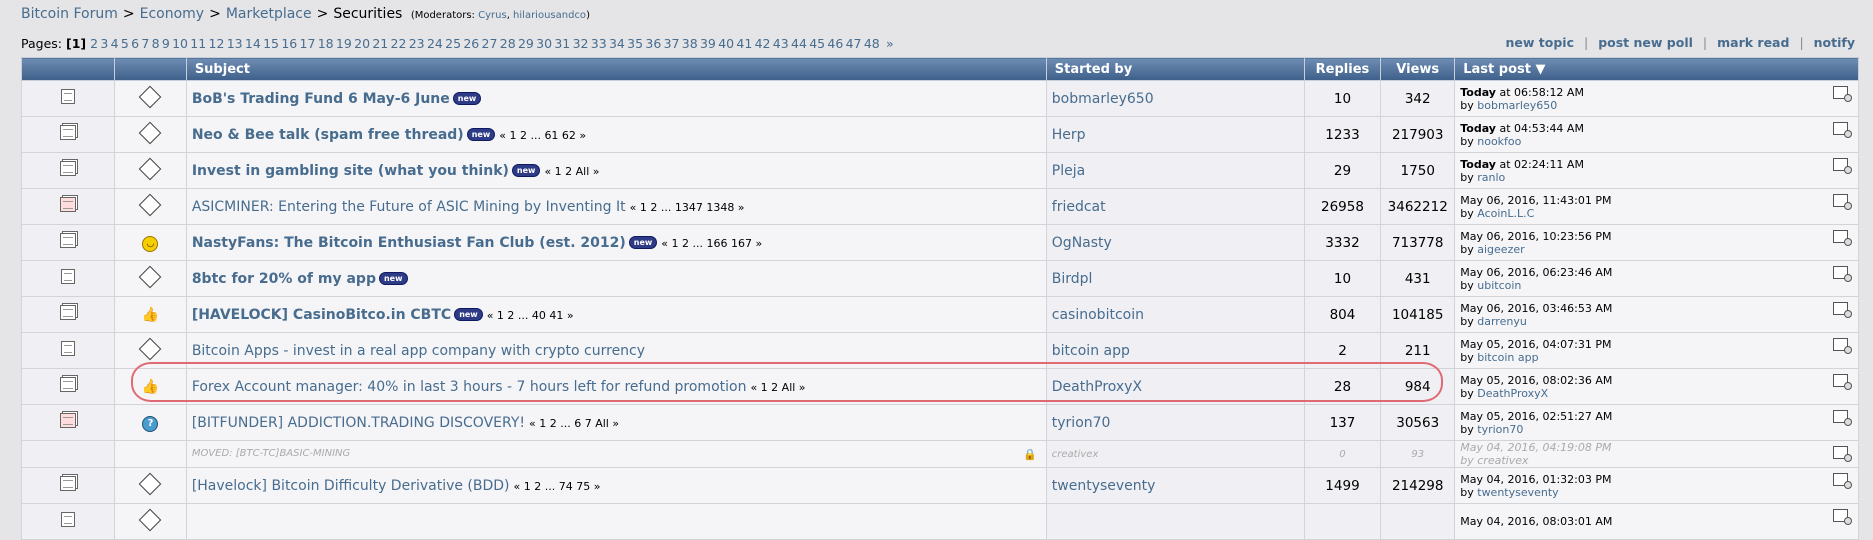  I want to click on topic-starter: Birdpl, so click(1072, 279).